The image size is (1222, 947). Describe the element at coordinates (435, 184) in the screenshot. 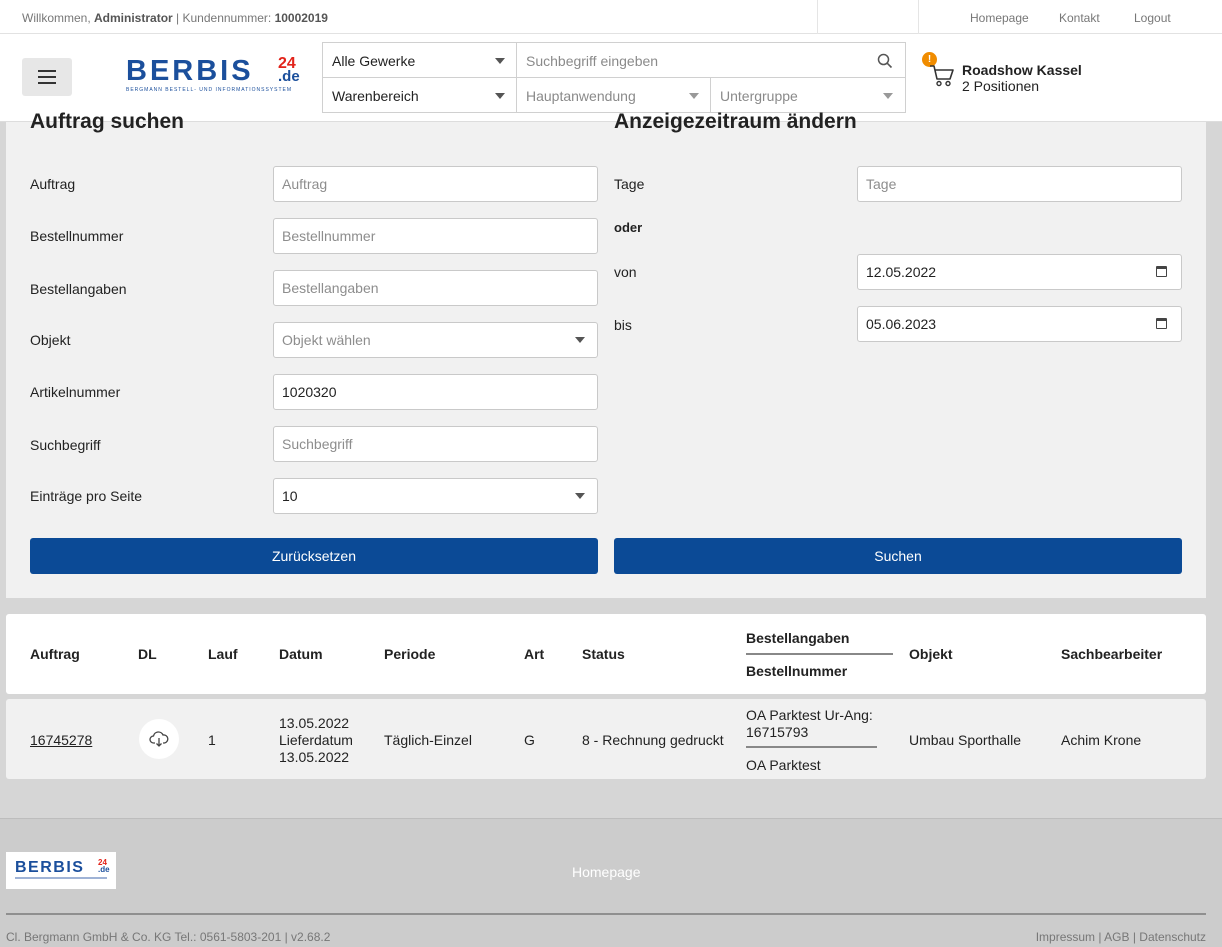

I see `auftrag-input: Auftrag` at that location.